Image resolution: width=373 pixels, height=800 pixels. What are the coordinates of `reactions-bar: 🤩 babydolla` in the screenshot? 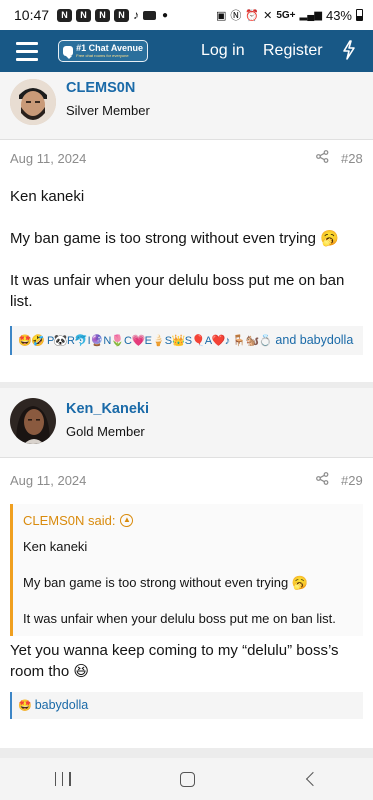 It's located at (186, 705).